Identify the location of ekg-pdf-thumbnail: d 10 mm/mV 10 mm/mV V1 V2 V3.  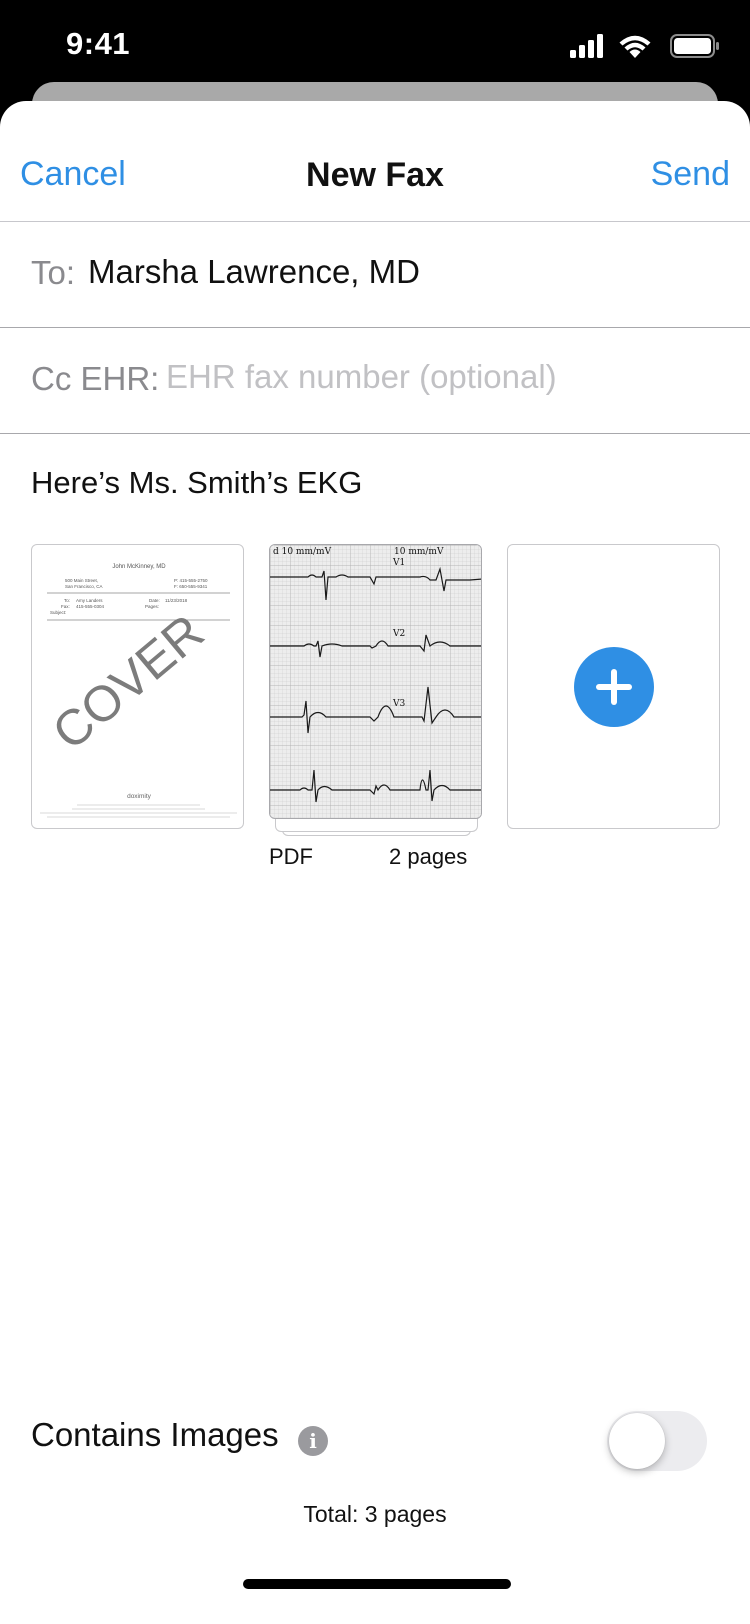
(375, 681).